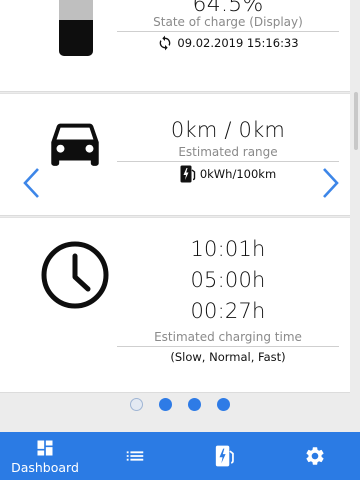  Describe the element at coordinates (228, 357) in the screenshot. I see `charging-modes: (Slow, Normal, Fast)` at that location.